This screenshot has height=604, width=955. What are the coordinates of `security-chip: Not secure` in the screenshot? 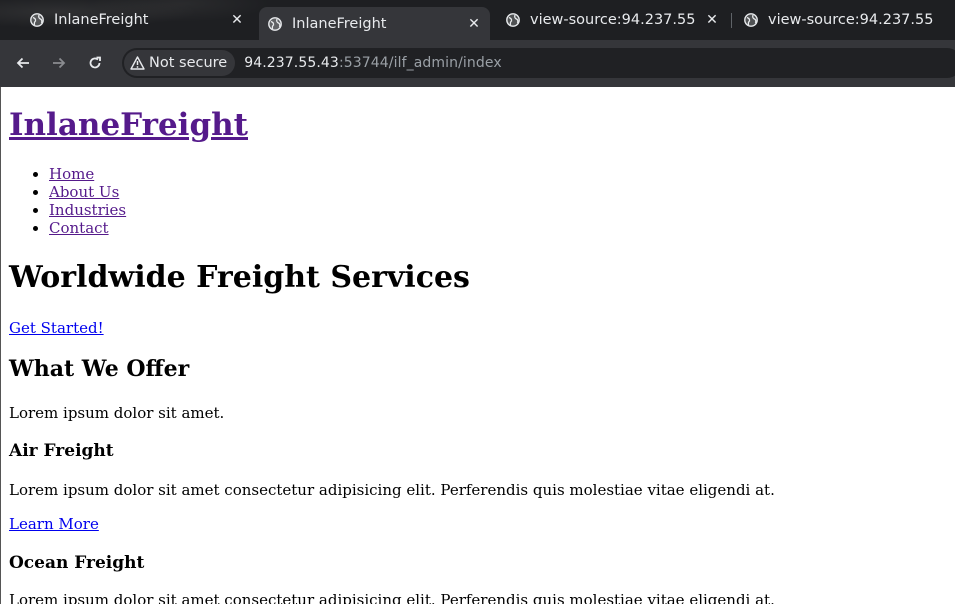 It's located at (180, 63).